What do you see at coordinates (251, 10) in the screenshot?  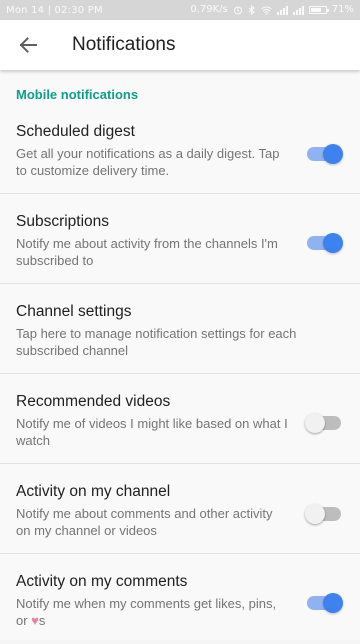 I see `bluetooth-icon` at bounding box center [251, 10].